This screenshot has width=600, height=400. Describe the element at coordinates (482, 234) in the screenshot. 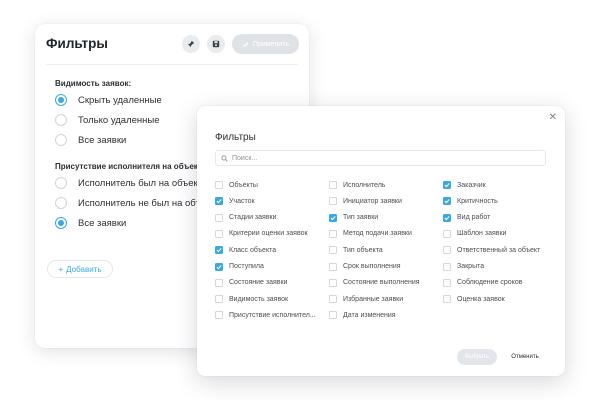

I see `filter-option-label: Шаблон заявки` at that location.